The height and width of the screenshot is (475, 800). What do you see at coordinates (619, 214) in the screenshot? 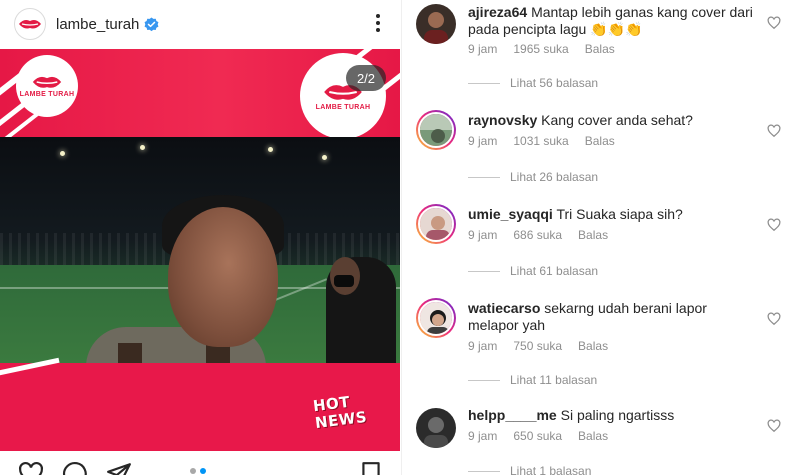
I see `comment-body: Tri Suaka siapa sih?` at bounding box center [619, 214].